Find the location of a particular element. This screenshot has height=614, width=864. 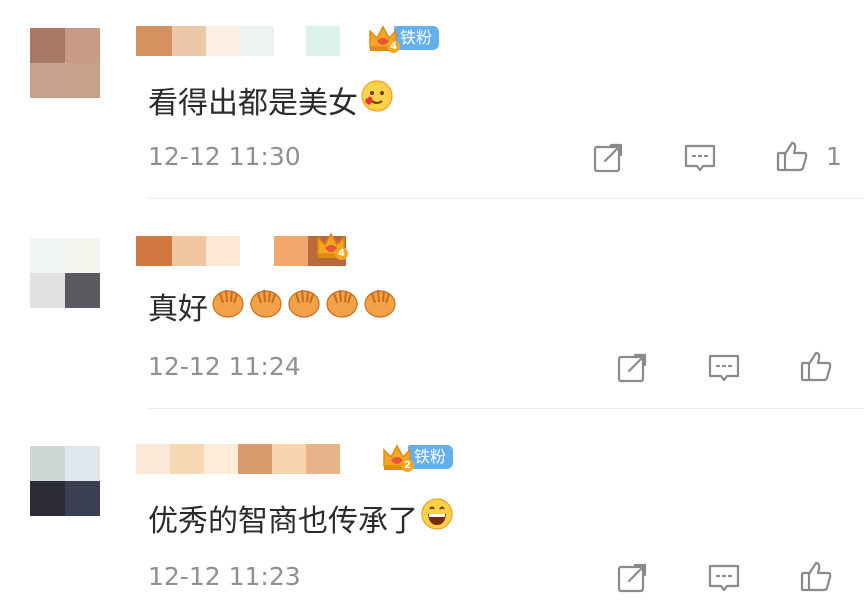

badge-row: 2 铁粉 is located at coordinates (417, 457).